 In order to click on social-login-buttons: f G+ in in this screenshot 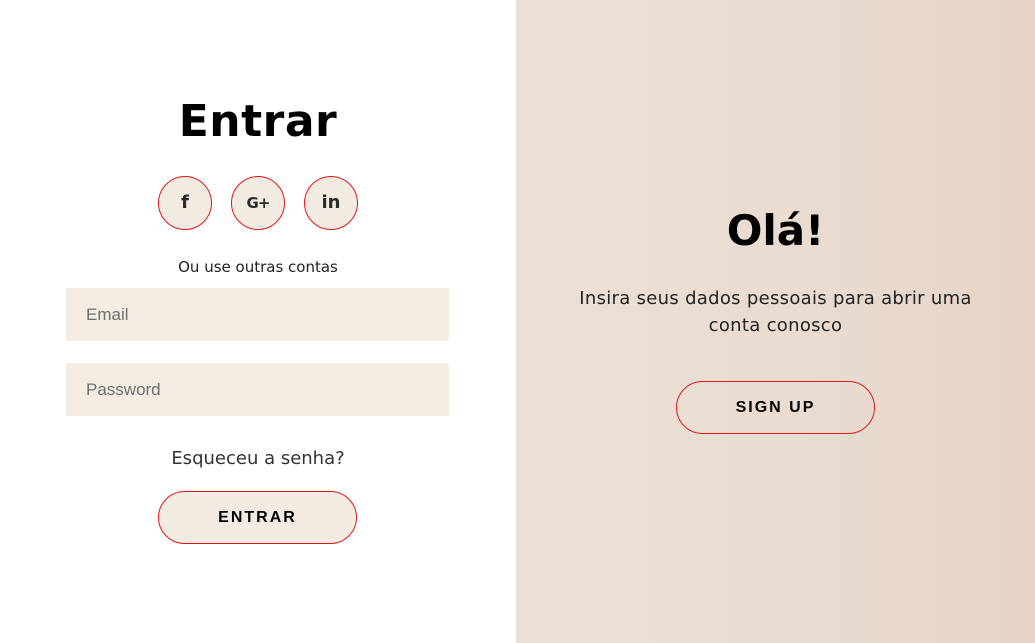, I will do `click(258, 203)`.